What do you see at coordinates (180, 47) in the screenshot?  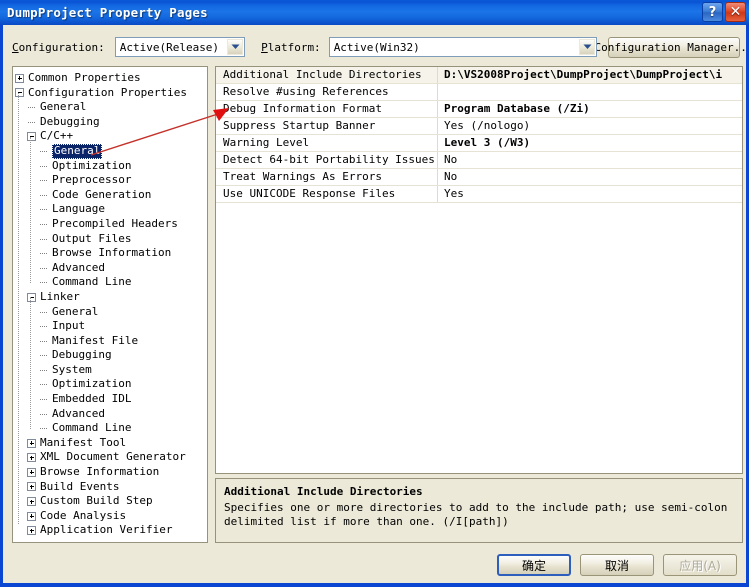 I see `configuration-dropdown: Active(Release)` at bounding box center [180, 47].